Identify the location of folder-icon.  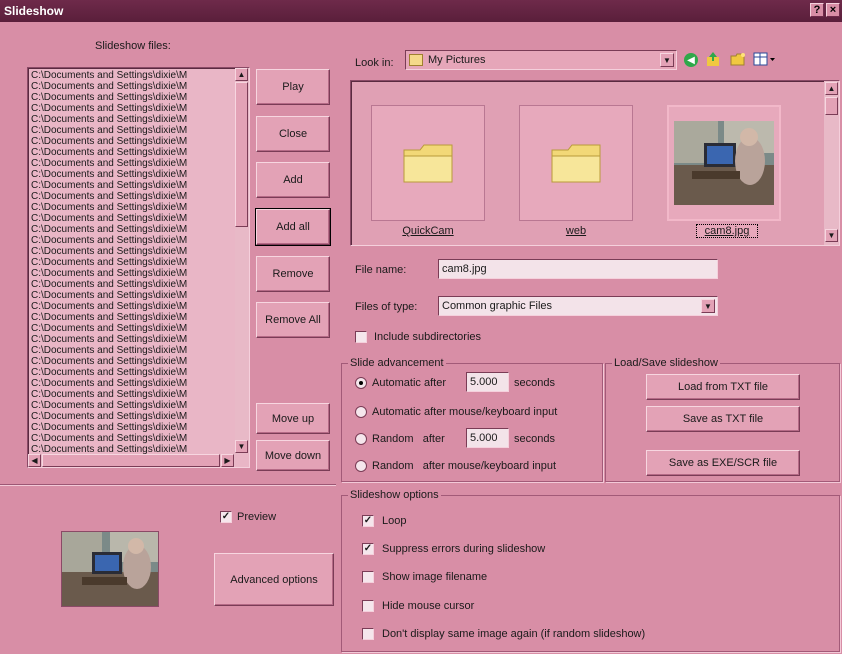
(576, 163).